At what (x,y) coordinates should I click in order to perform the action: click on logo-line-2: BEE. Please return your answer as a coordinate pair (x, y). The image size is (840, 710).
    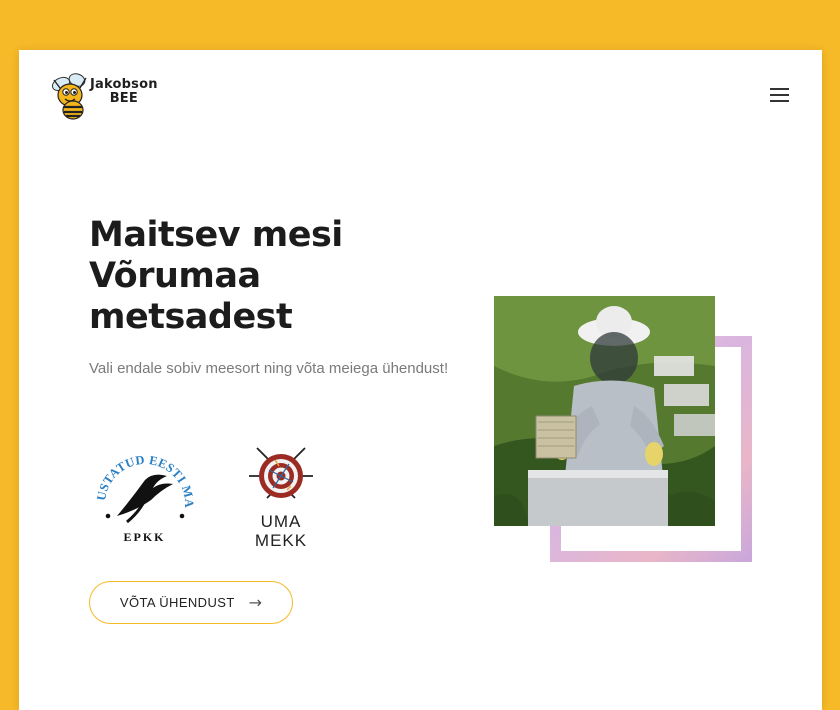
    Looking at the image, I should click on (123, 98).